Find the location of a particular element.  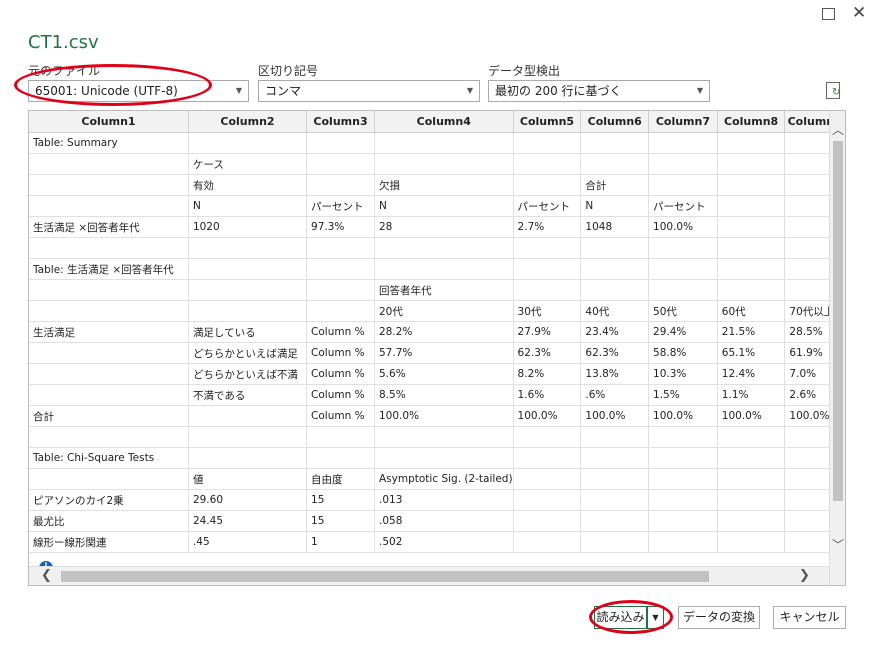

dialog-title: CT1.csv is located at coordinates (63, 42).